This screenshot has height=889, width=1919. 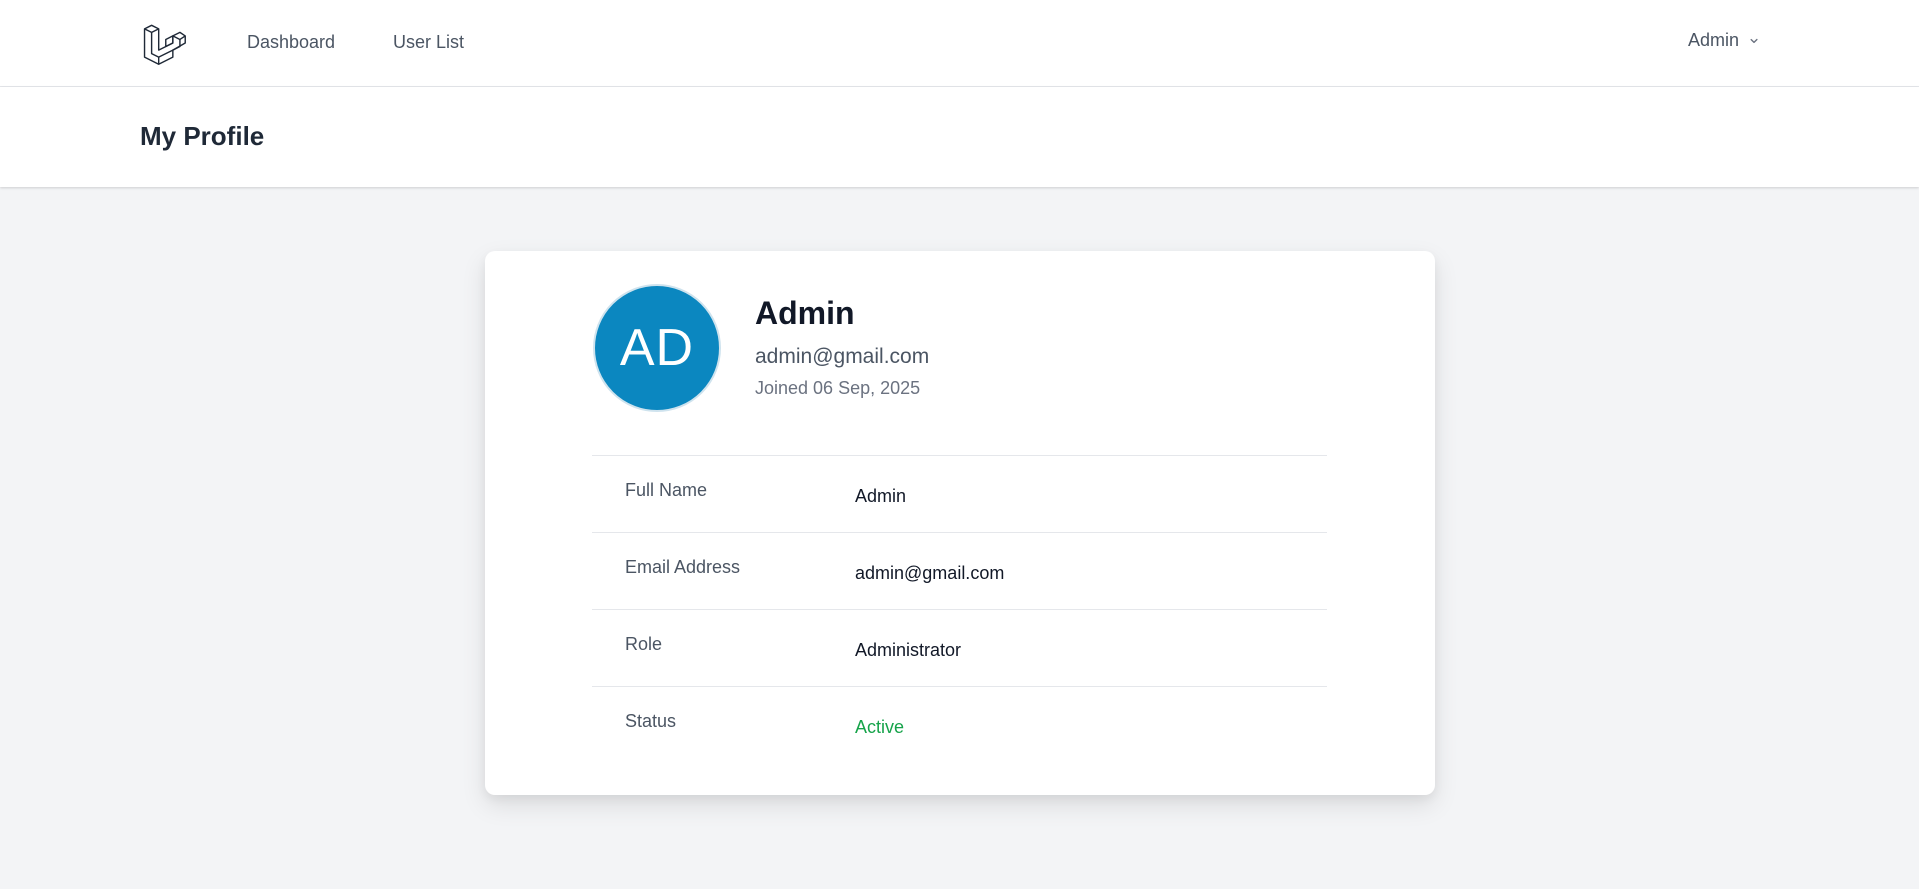 I want to click on detail-row-role: Role Administrator, so click(x=959, y=647).